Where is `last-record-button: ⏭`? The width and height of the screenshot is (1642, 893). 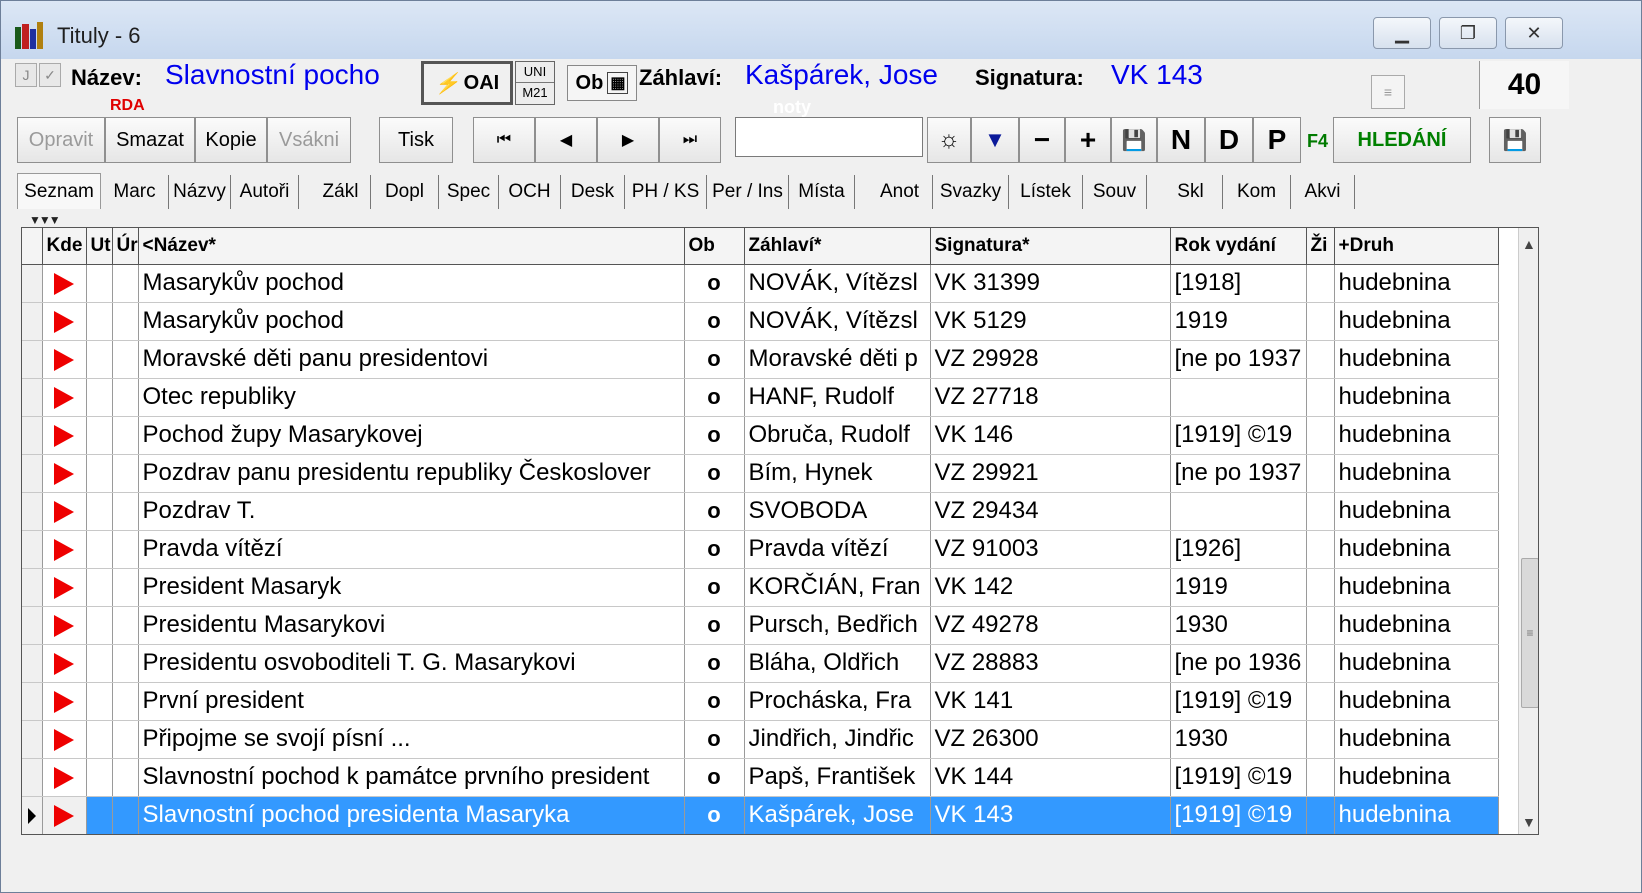 last-record-button: ⏭ is located at coordinates (690, 140).